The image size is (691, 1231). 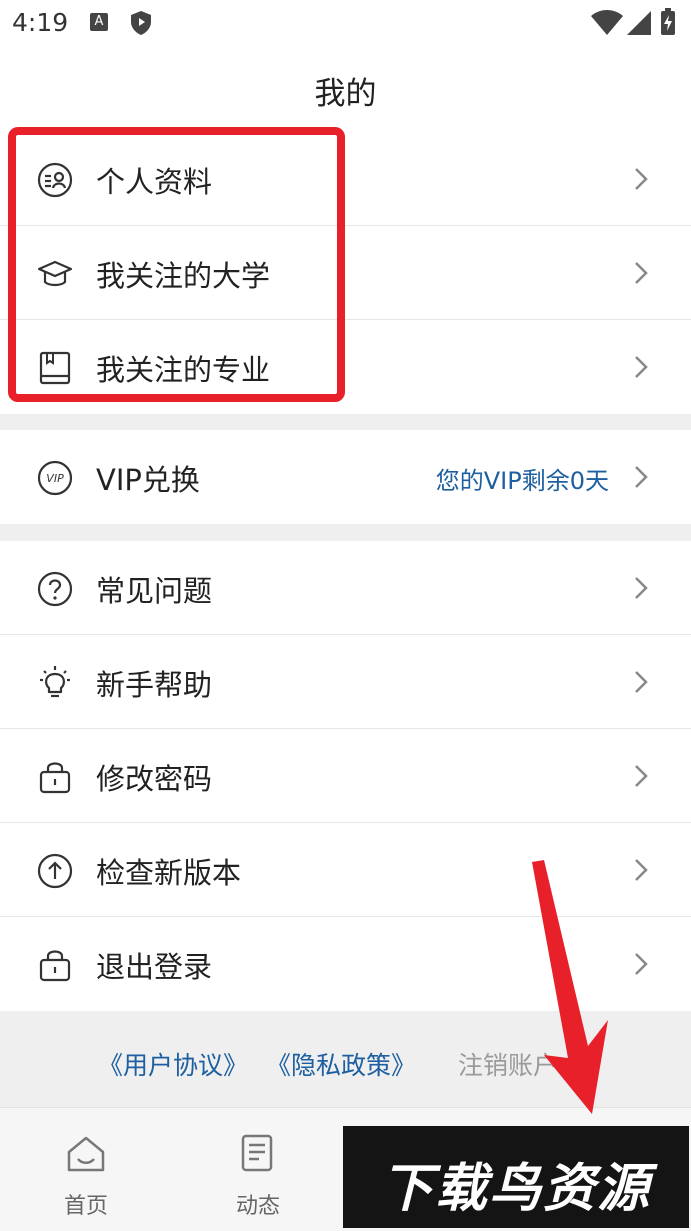 I want to click on privacy-policy-link: 《隐私政策》, so click(x=341, y=1064).